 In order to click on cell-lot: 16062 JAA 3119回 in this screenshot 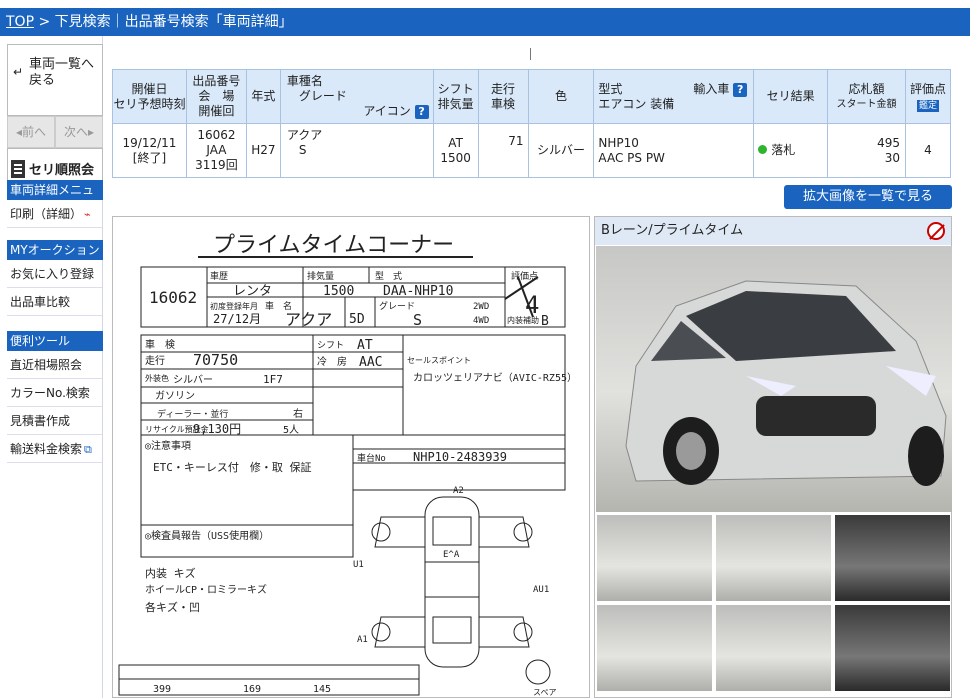, I will do `click(216, 150)`.